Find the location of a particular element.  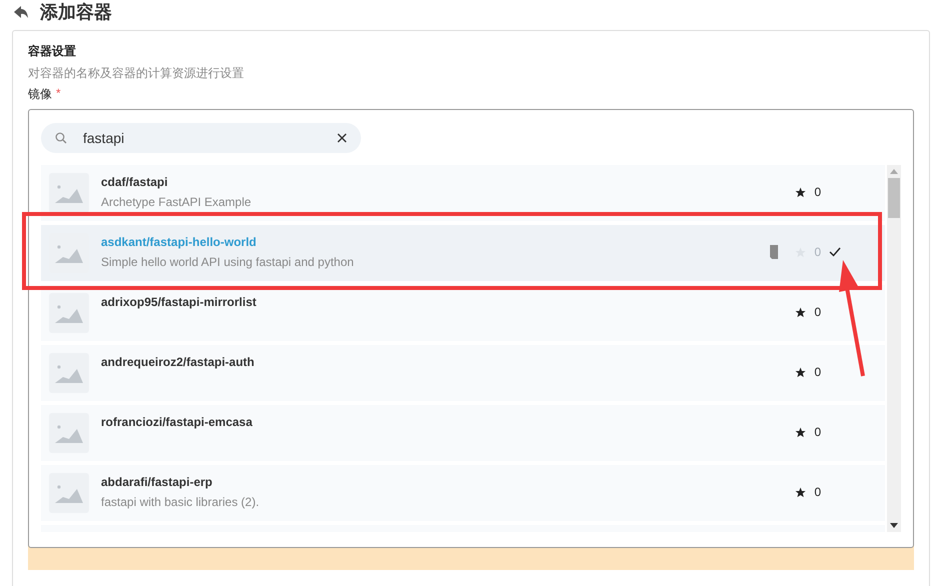

check-icon is located at coordinates (835, 252).